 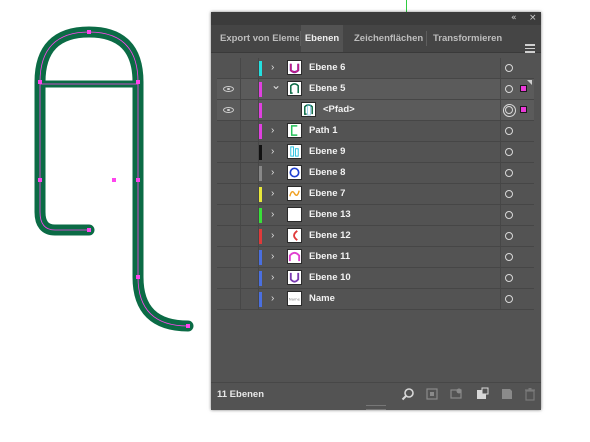 I want to click on layer-row: › Ebene 11, so click(x=375, y=257).